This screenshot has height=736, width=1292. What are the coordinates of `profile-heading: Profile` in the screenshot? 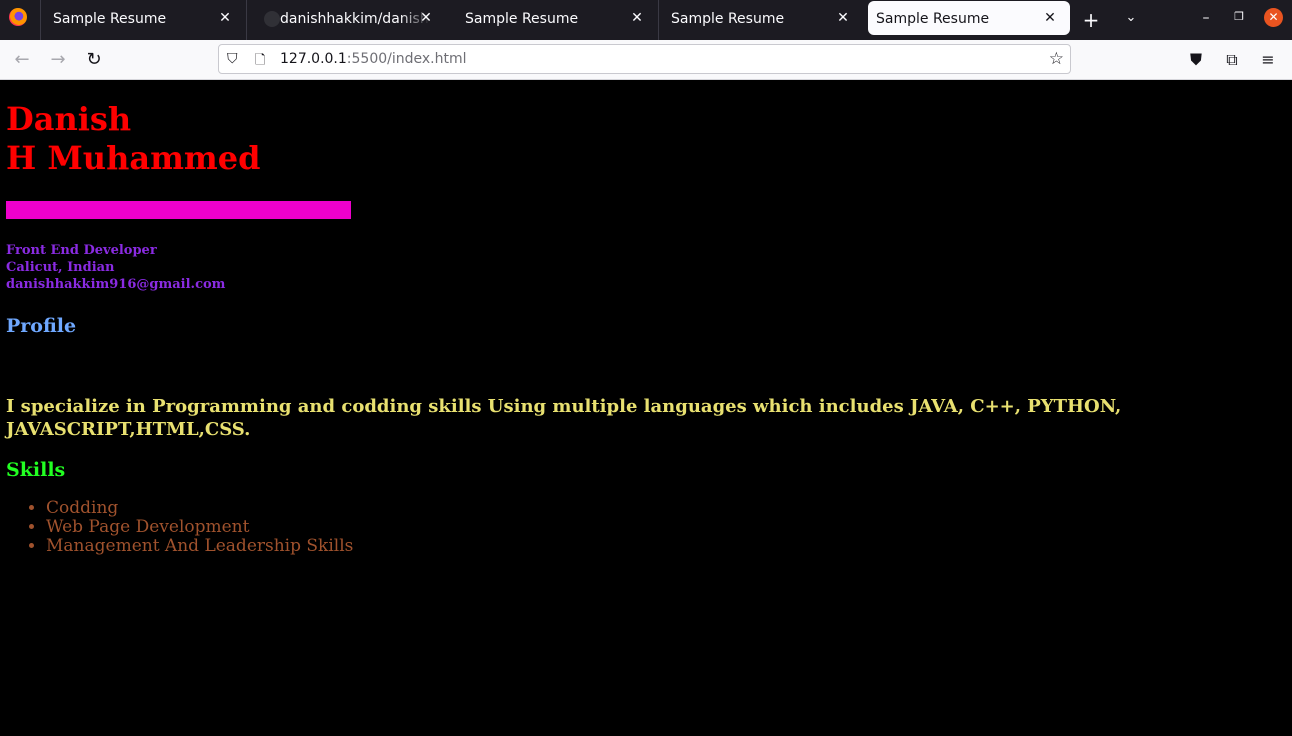 It's located at (41, 326).